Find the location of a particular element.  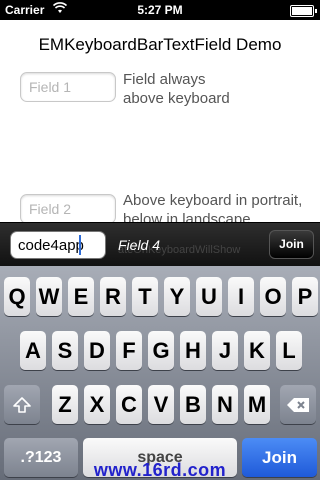

key-w: W is located at coordinates (49, 296).